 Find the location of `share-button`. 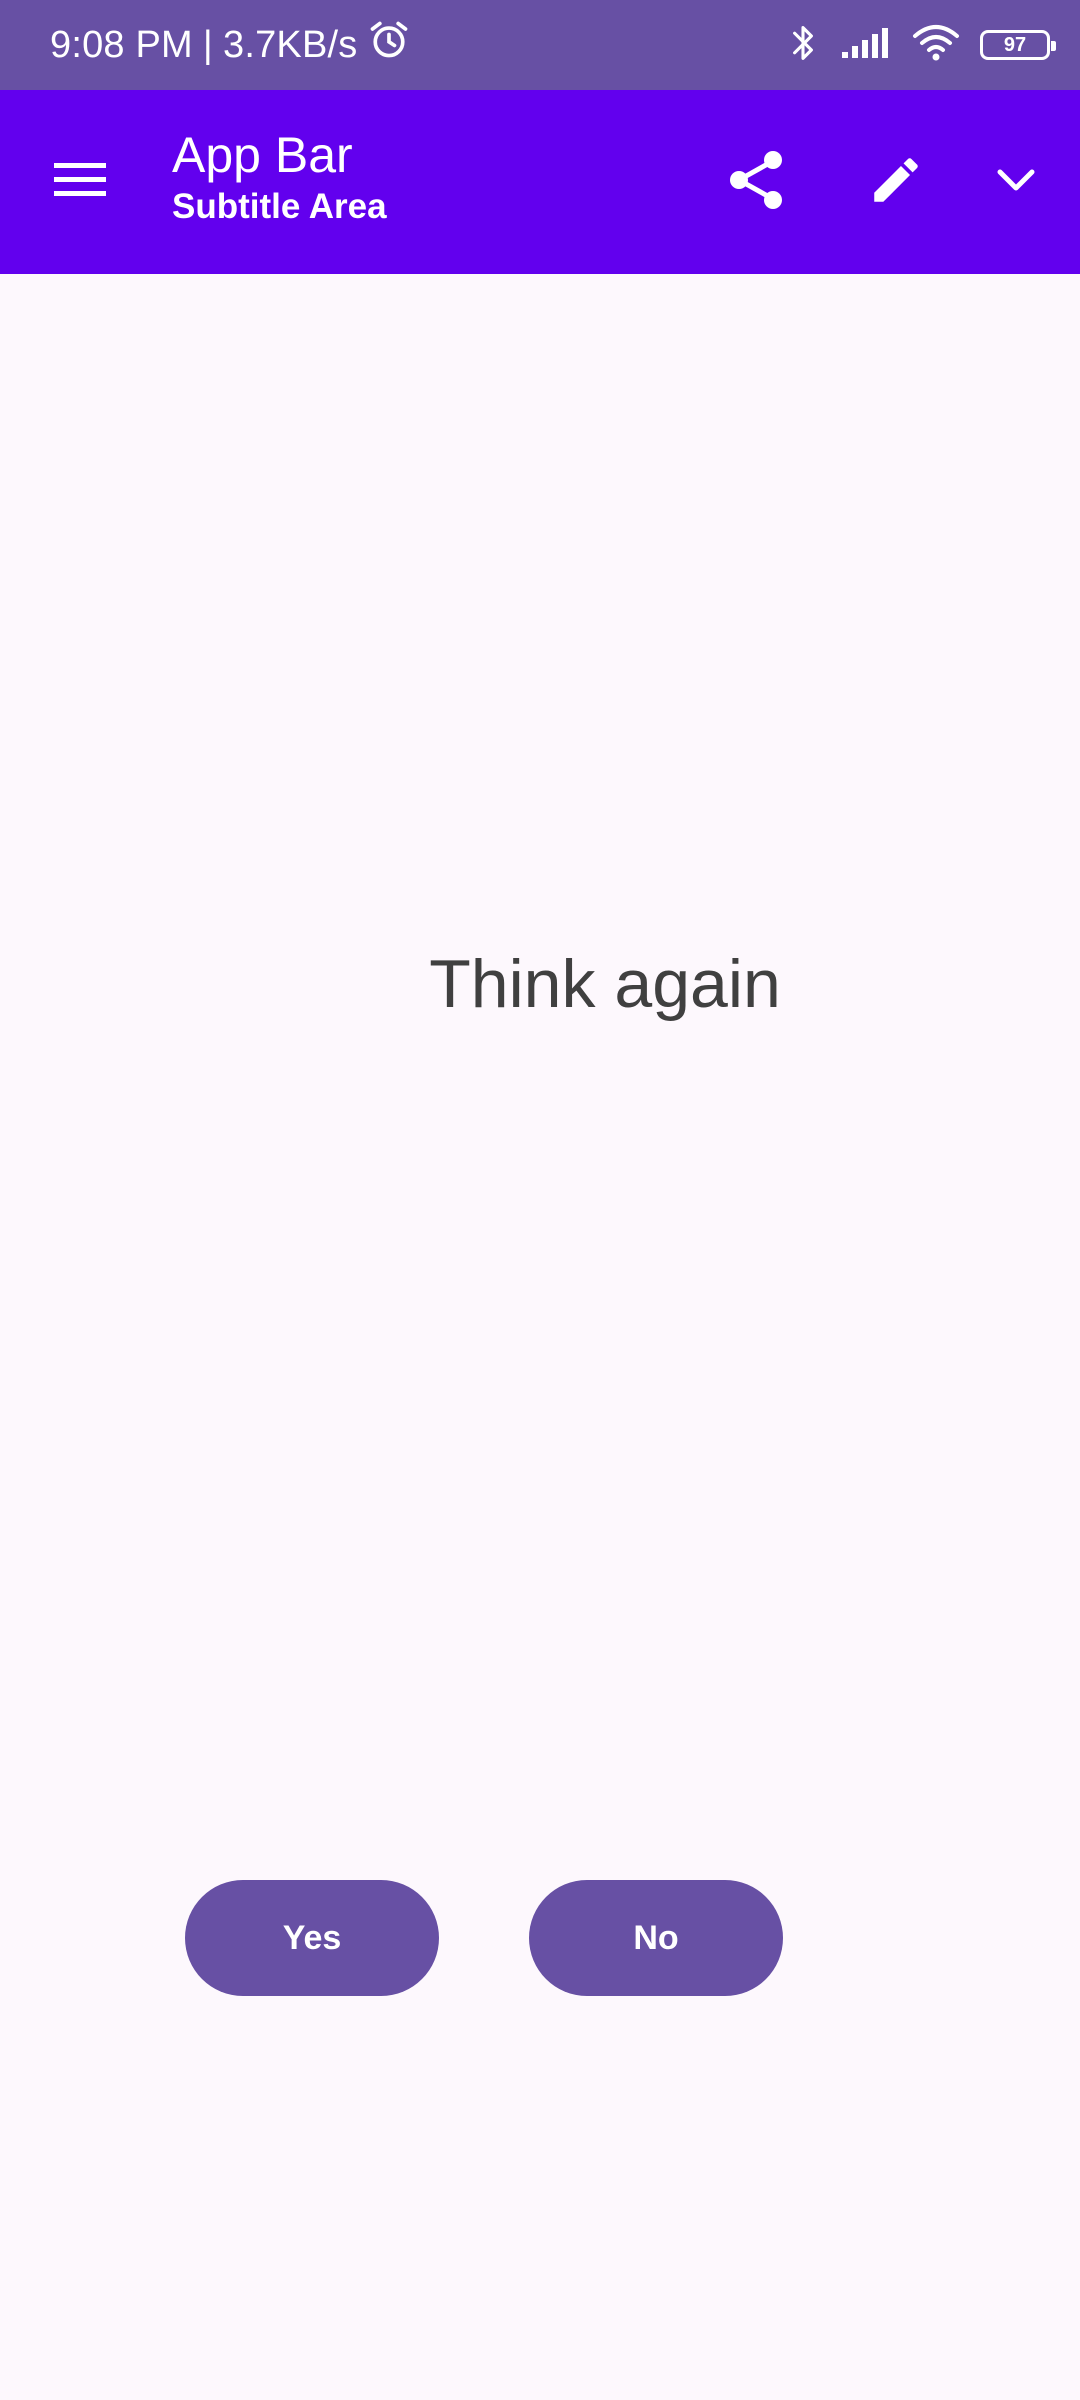

share-button is located at coordinates (756, 182).